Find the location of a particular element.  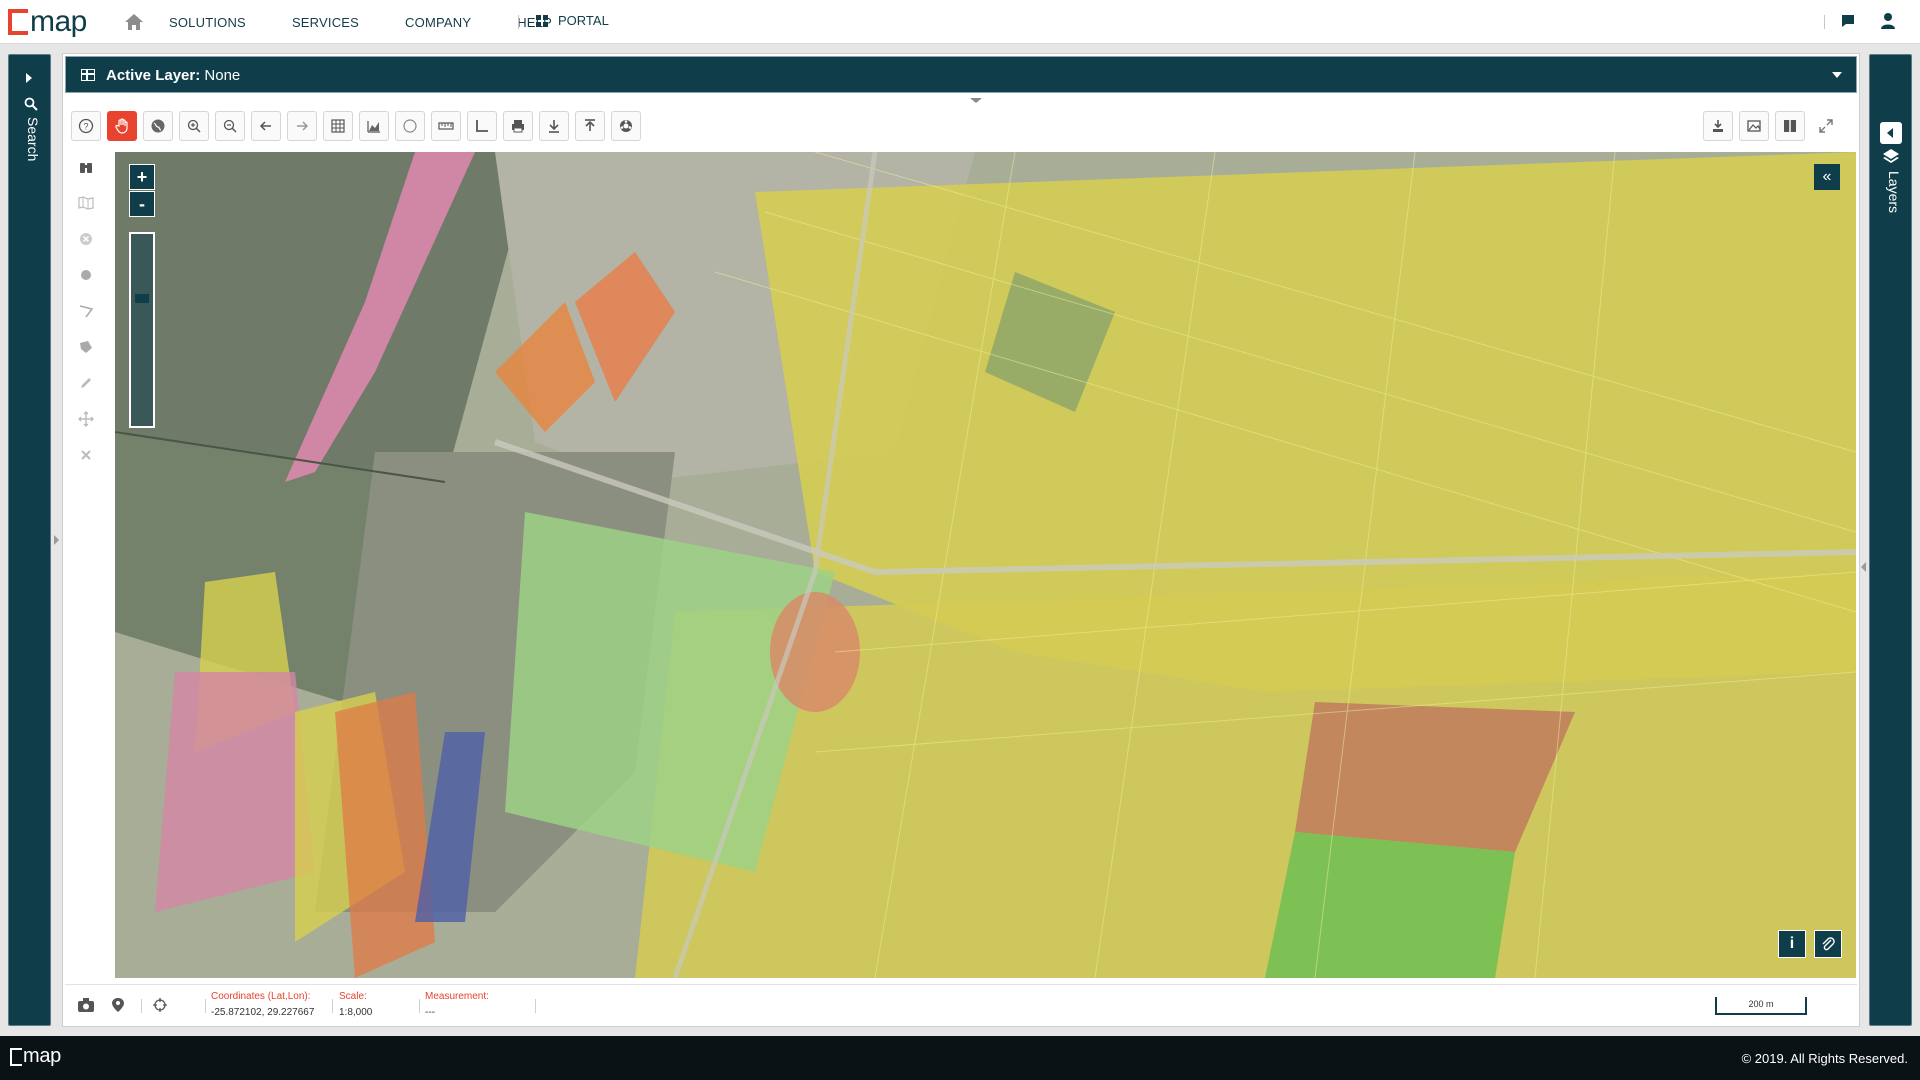

collapse-panel-button: « is located at coordinates (1827, 177).